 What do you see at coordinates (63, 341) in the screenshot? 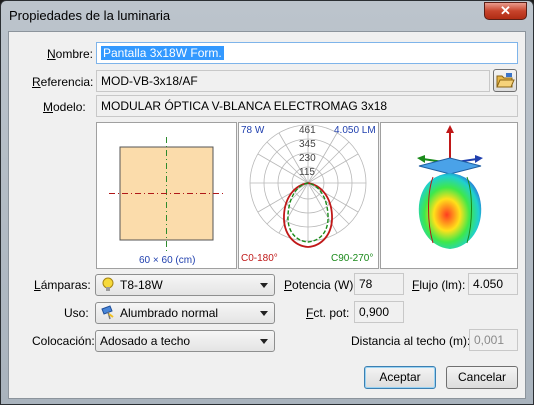
I see `colocacion-label: Colocación:` at bounding box center [63, 341].